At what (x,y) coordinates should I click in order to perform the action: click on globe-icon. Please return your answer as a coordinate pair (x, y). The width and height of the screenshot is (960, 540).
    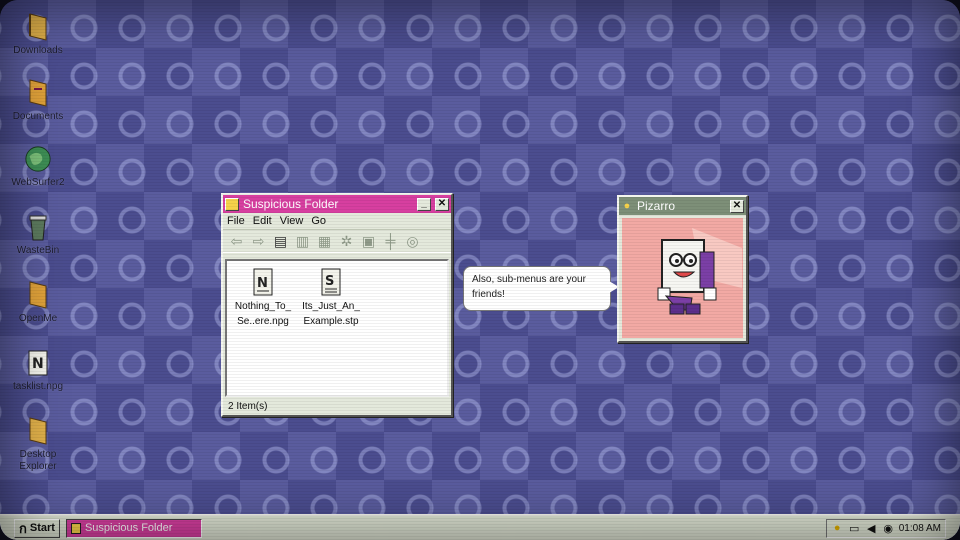
    Looking at the image, I should click on (38, 159).